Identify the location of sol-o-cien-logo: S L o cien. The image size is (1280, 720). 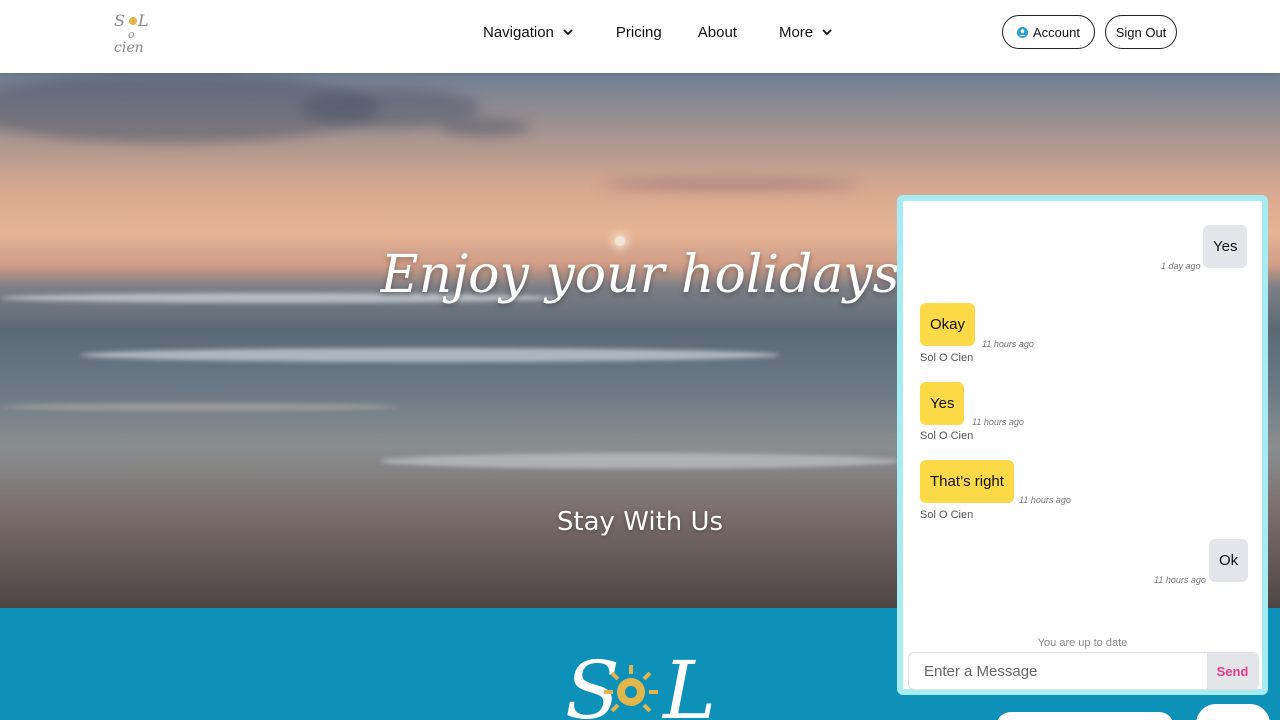
(133, 32).